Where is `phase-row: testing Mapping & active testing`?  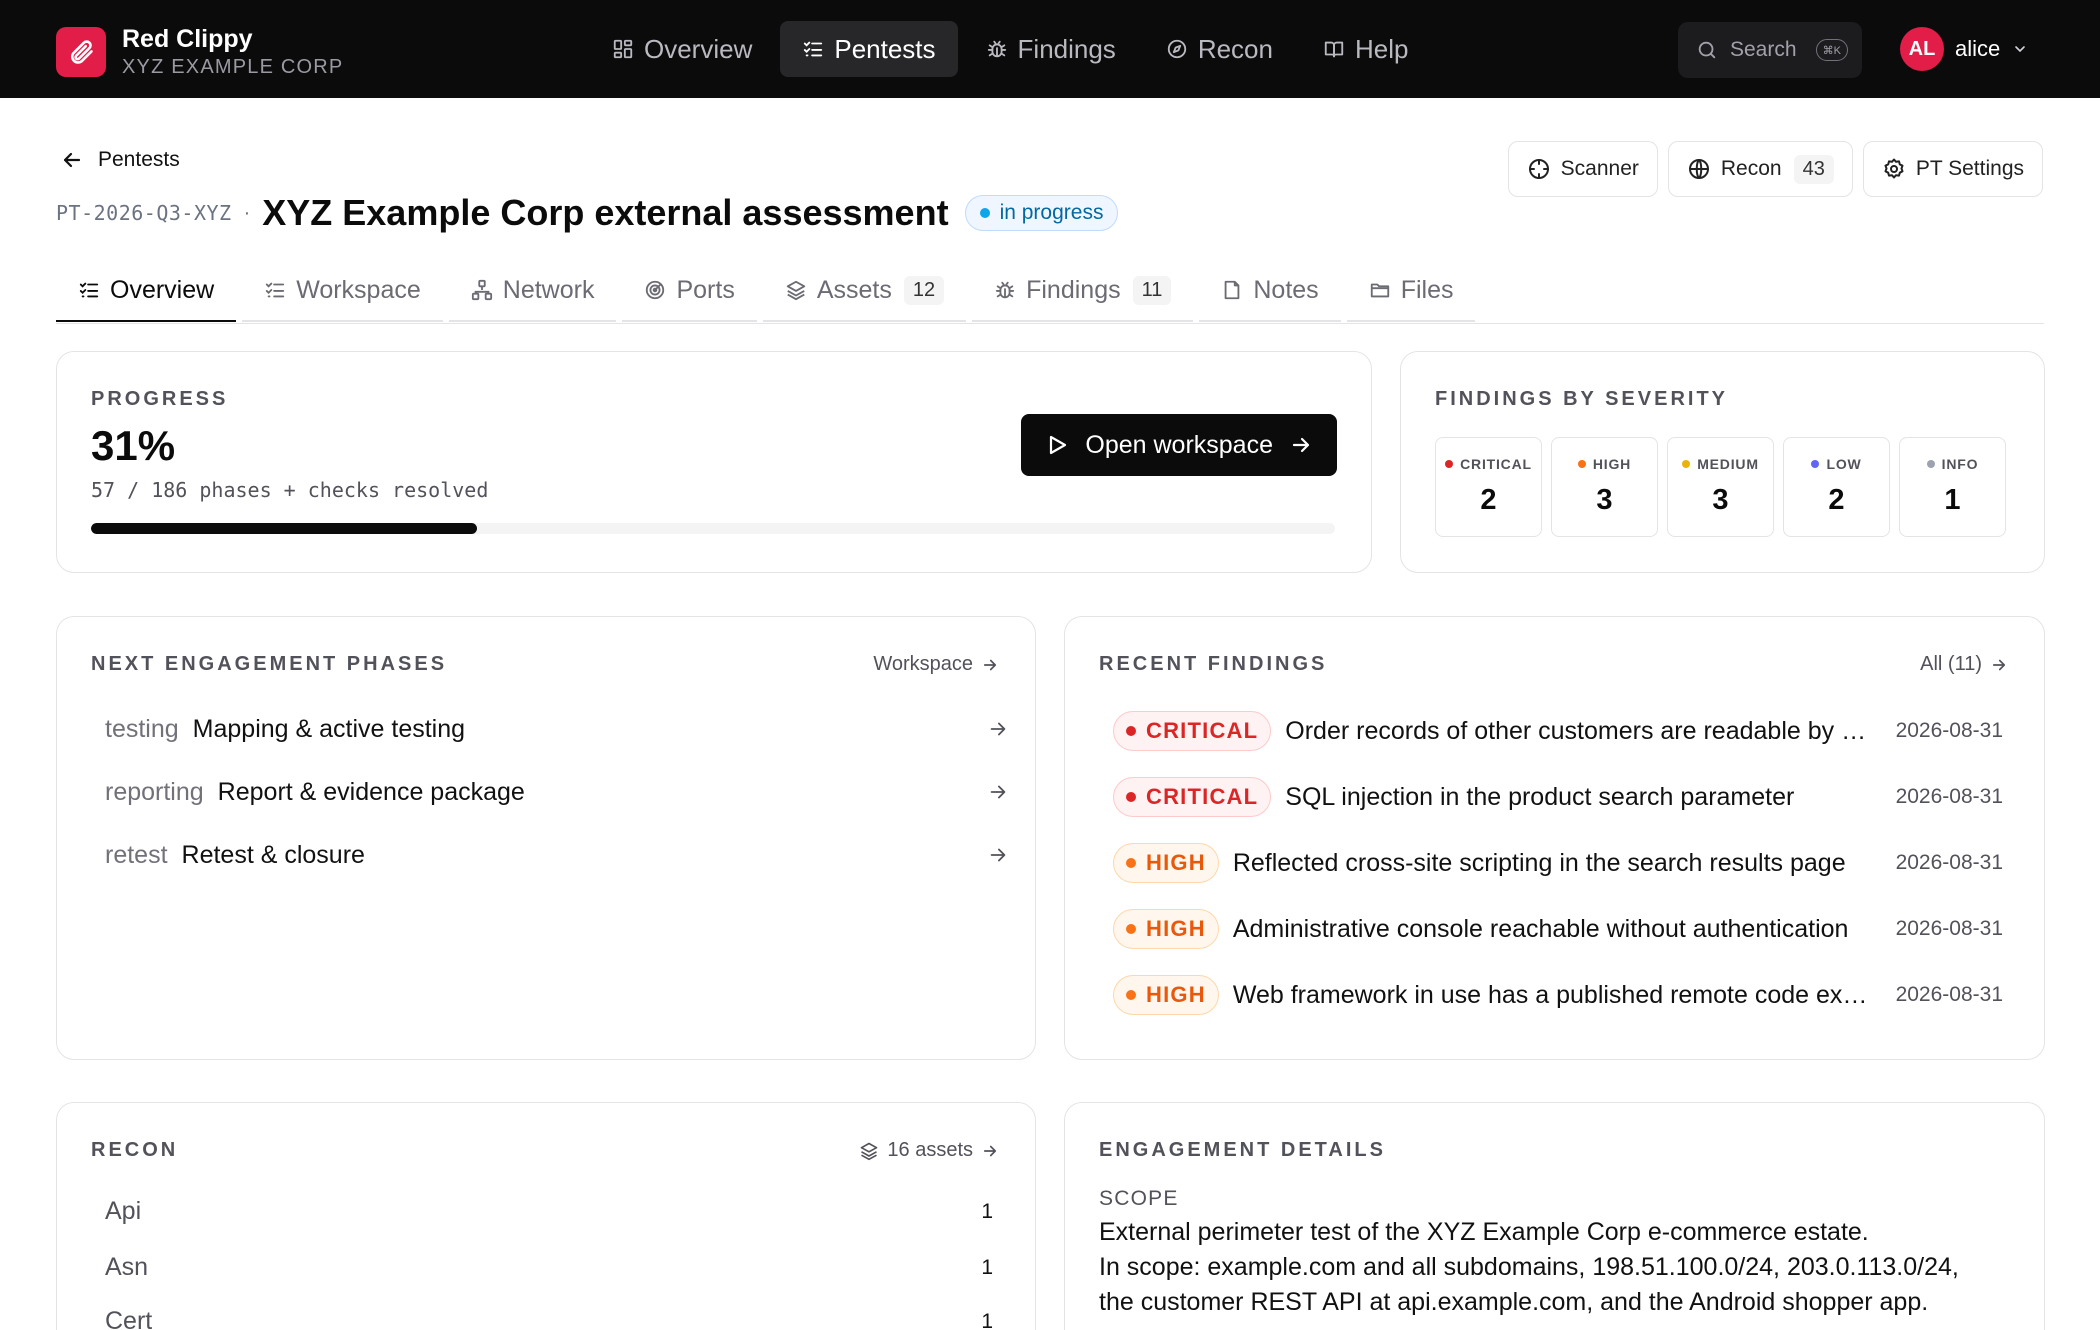 phase-row: testing Mapping & active testing is located at coordinates (557, 729).